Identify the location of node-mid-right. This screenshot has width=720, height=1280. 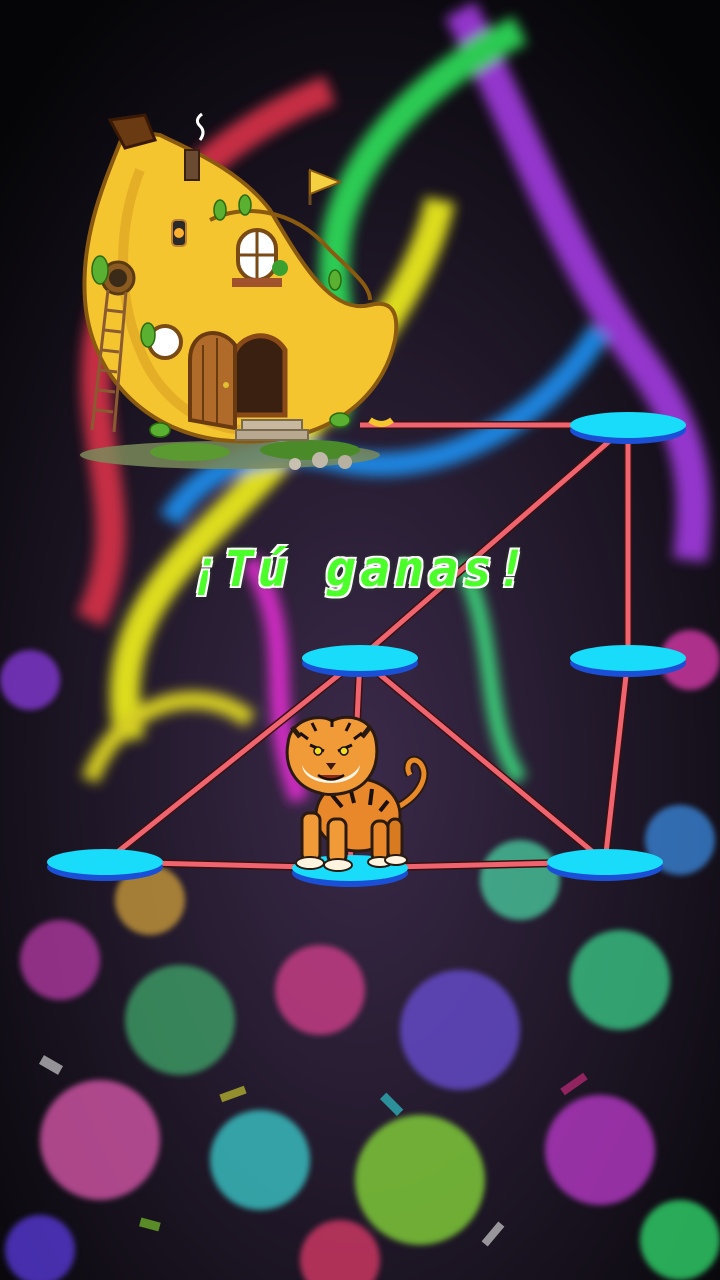
(628, 661).